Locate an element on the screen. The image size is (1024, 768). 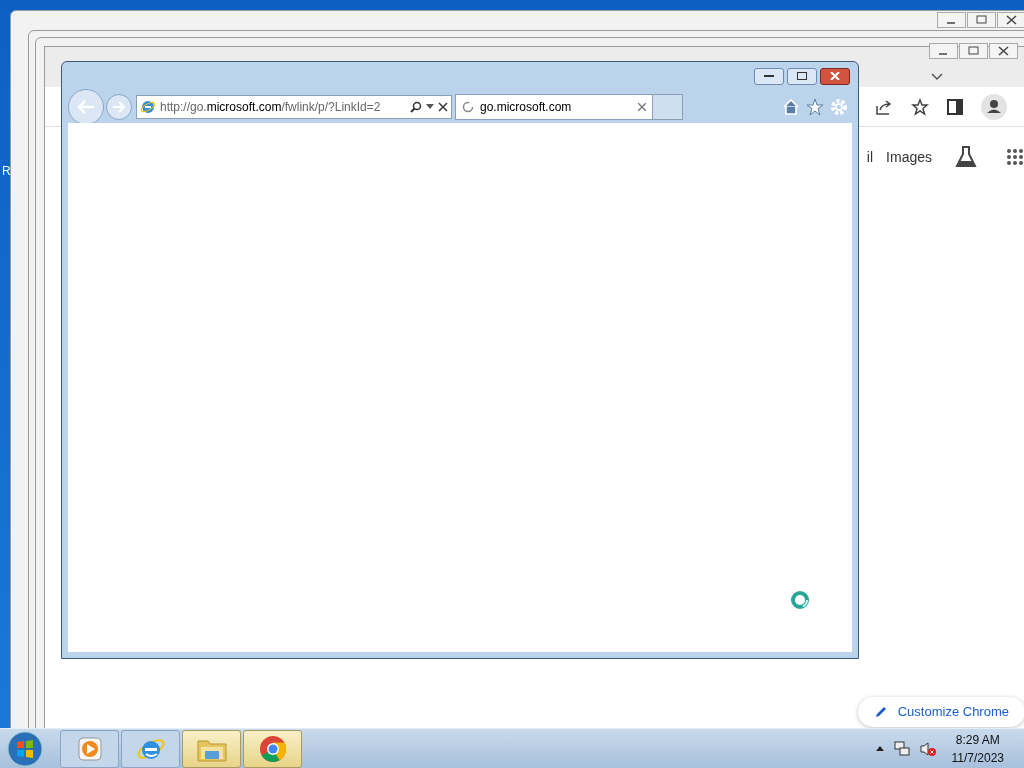
speaker-muted-icon is located at coordinates (927, 748).